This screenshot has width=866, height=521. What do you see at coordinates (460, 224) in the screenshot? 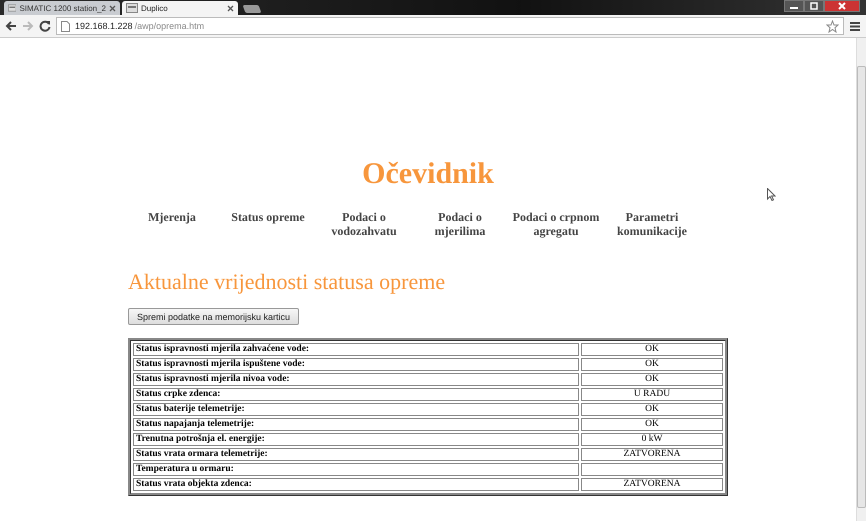
I see `nav-link: Podaci o mjerilima` at bounding box center [460, 224].